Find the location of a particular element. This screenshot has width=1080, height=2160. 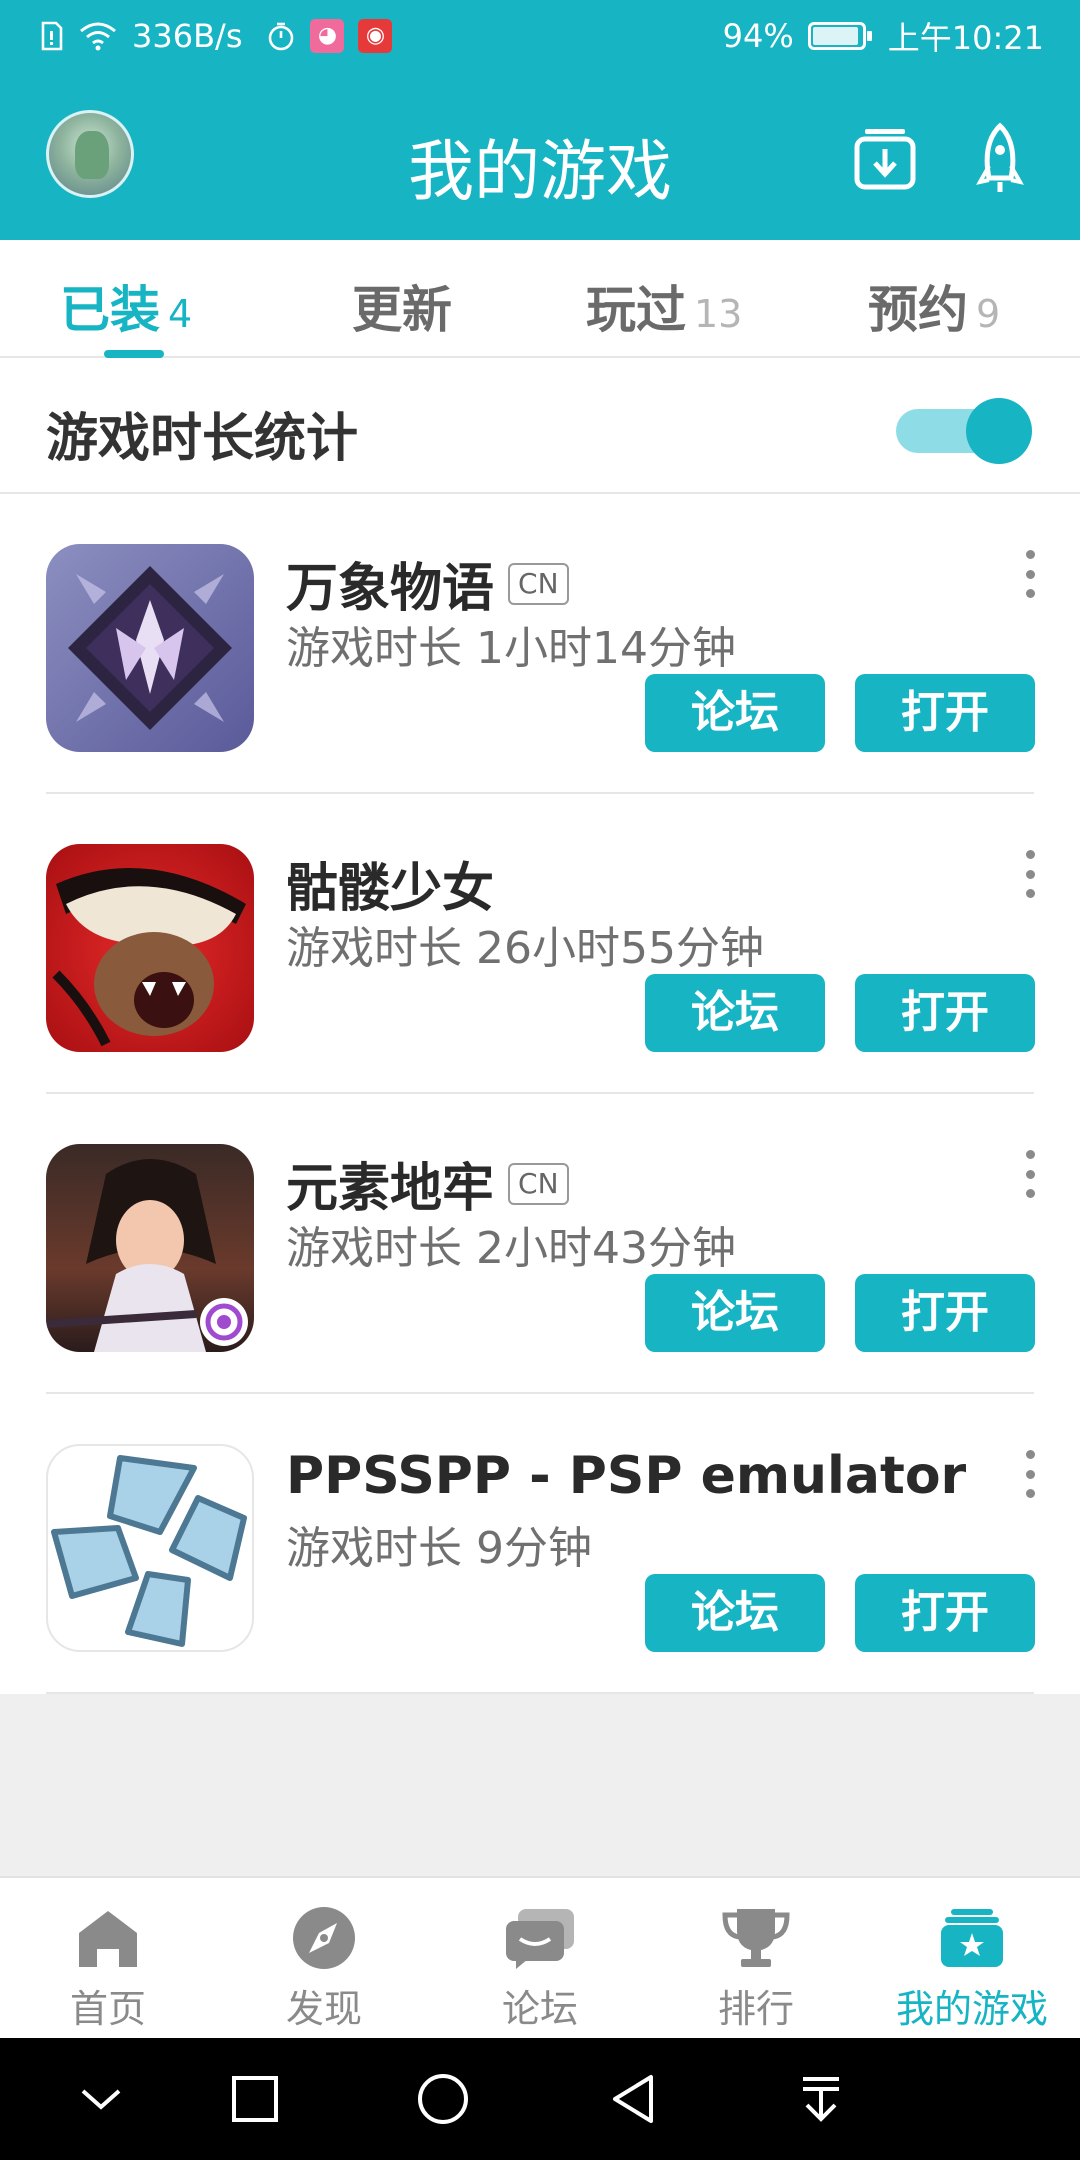

tab-reserved: 预约 9 is located at coordinates (934, 306).